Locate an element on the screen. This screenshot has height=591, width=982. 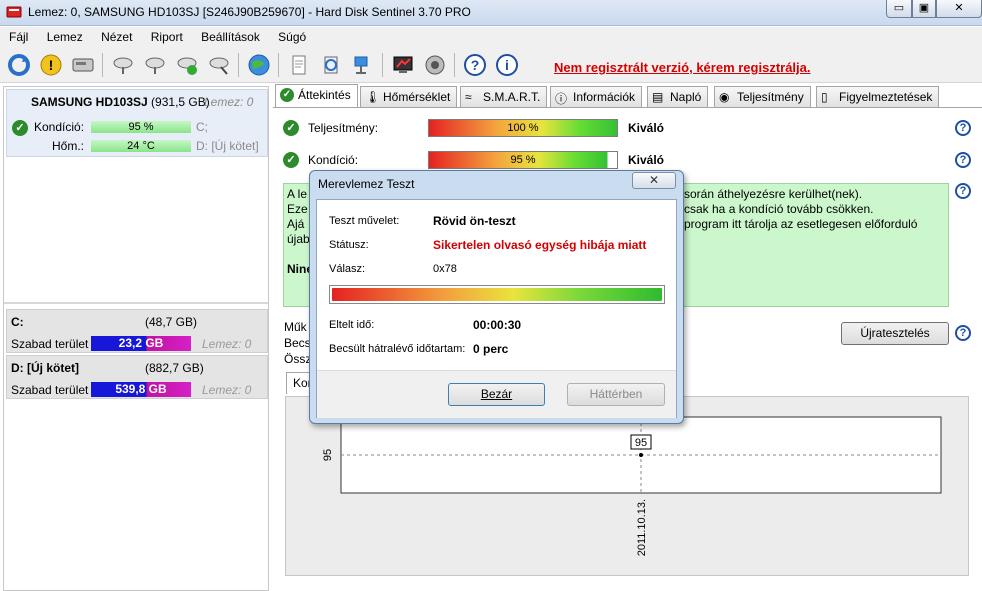
info-line: A le is located at coordinates (297, 194).